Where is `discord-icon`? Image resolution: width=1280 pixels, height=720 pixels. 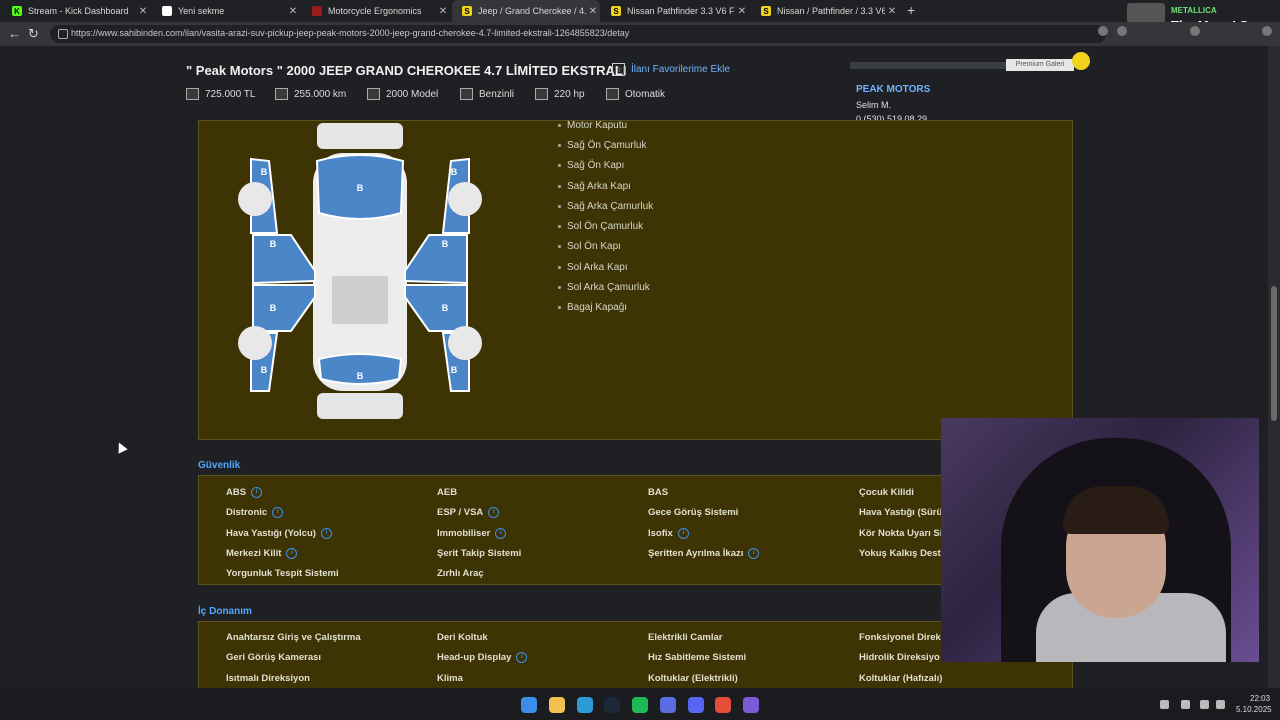 discord-icon is located at coordinates (696, 705).